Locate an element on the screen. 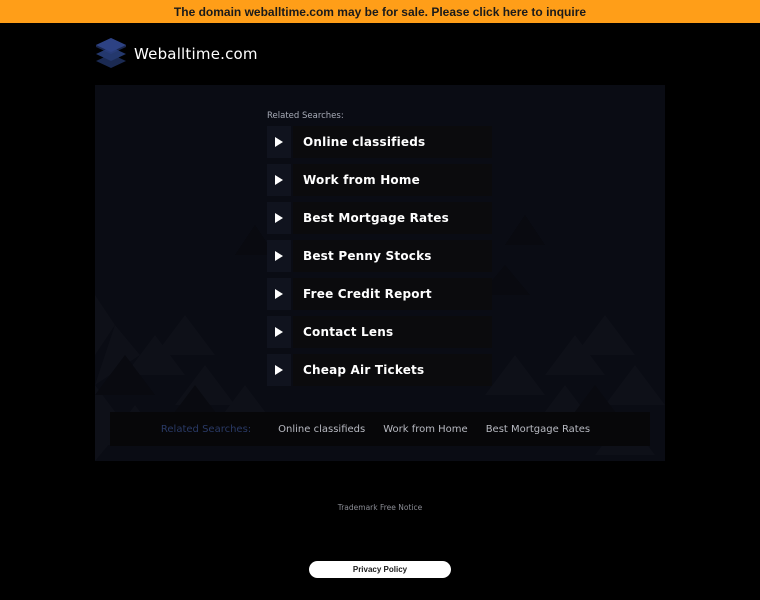 This screenshot has height=600, width=760. result-item: Work from Home is located at coordinates (379, 180).